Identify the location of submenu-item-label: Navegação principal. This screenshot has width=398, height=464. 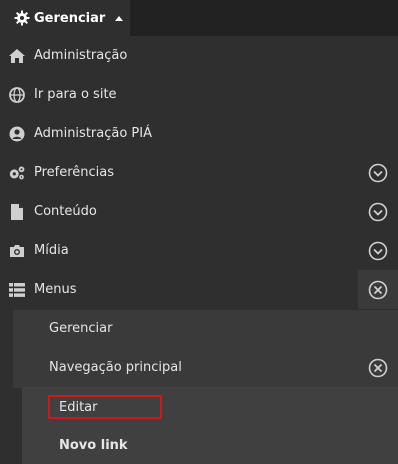
(115, 367).